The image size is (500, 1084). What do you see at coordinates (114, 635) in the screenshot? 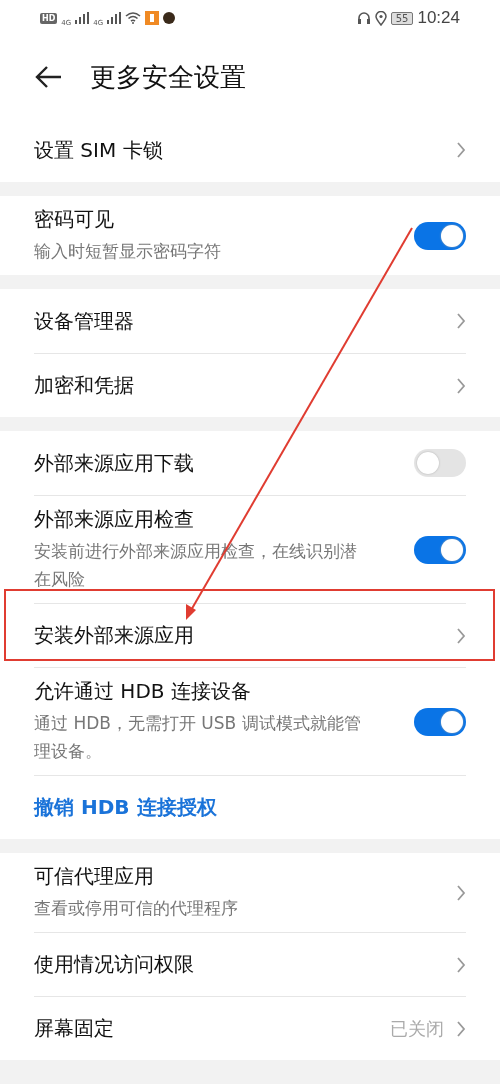
I see `row-title: 安装外部来源应用` at bounding box center [114, 635].